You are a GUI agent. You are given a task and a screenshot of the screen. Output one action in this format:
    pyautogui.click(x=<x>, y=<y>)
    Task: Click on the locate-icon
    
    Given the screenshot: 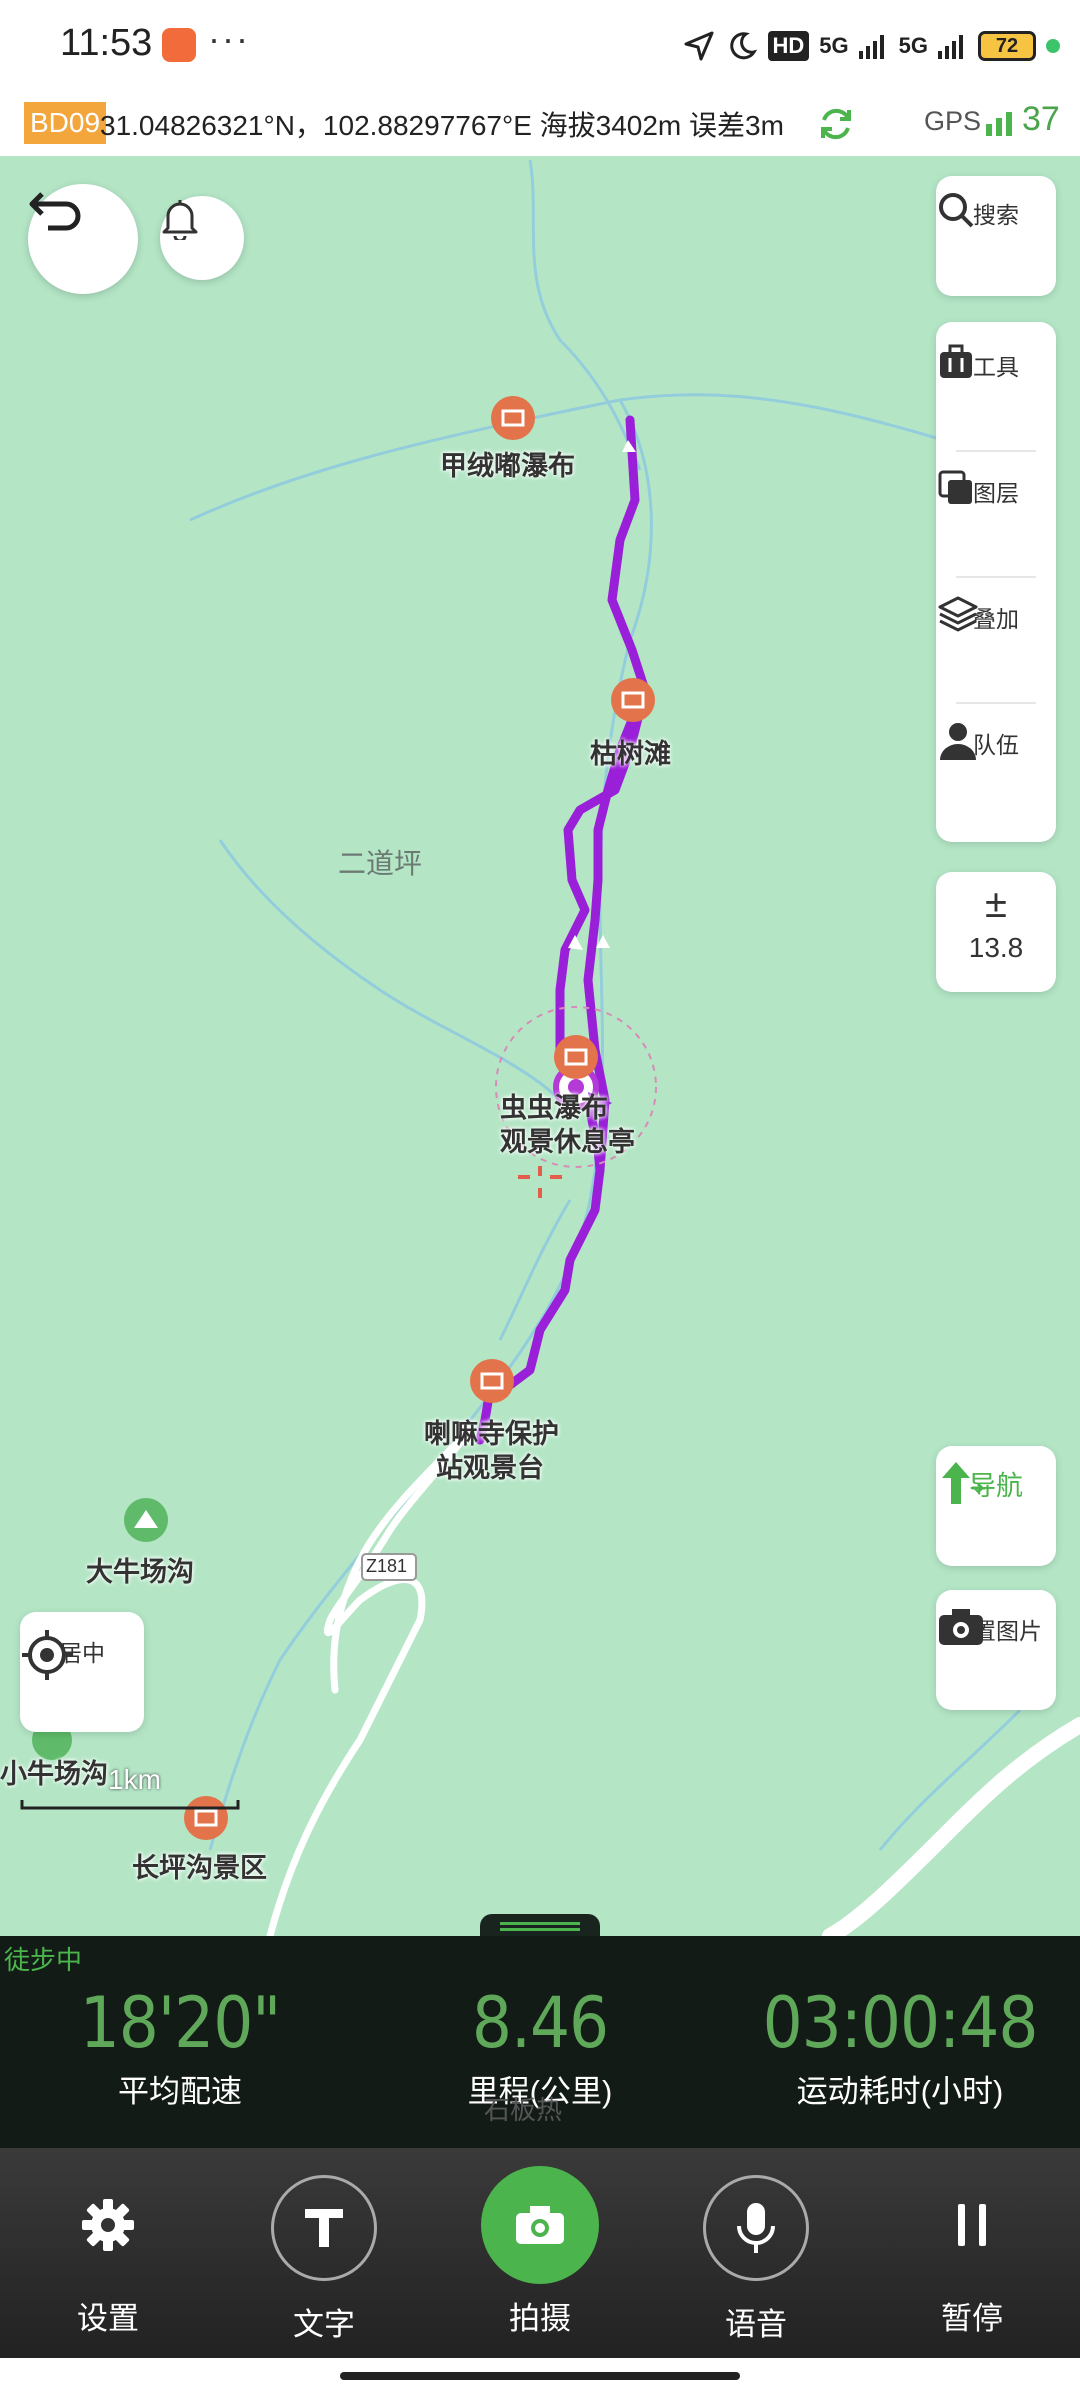 What is the action you would take?
    pyautogui.click(x=47, y=1655)
    